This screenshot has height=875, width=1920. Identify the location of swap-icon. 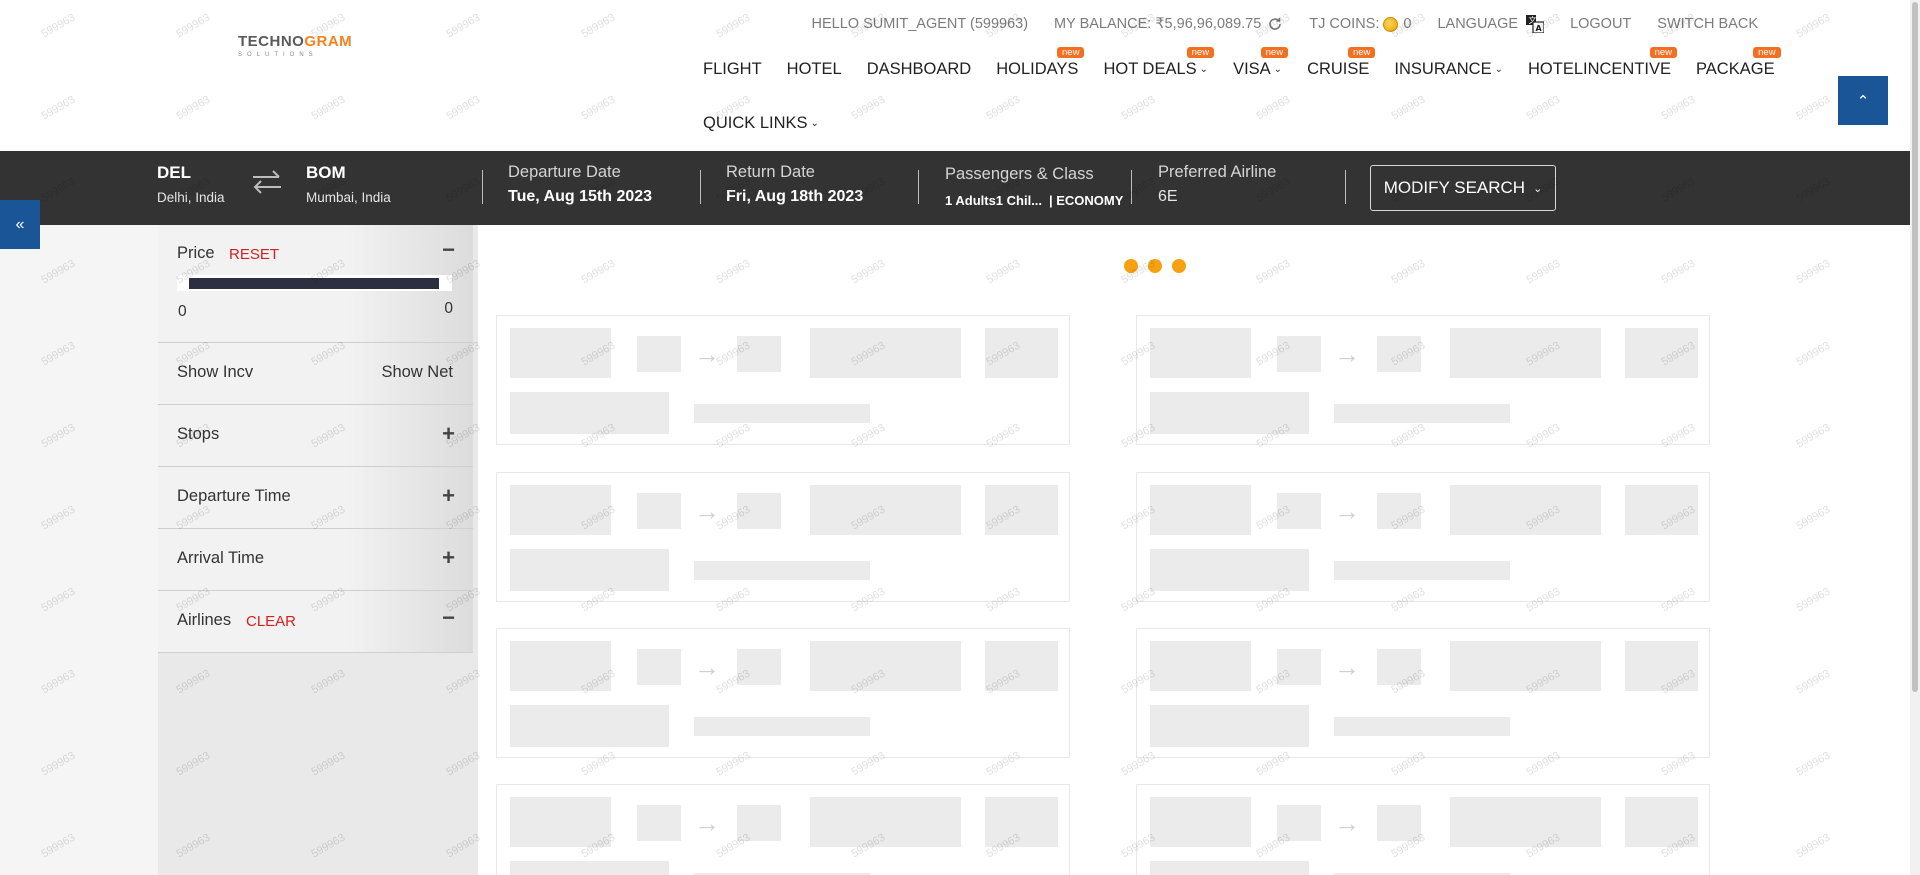
(267, 182).